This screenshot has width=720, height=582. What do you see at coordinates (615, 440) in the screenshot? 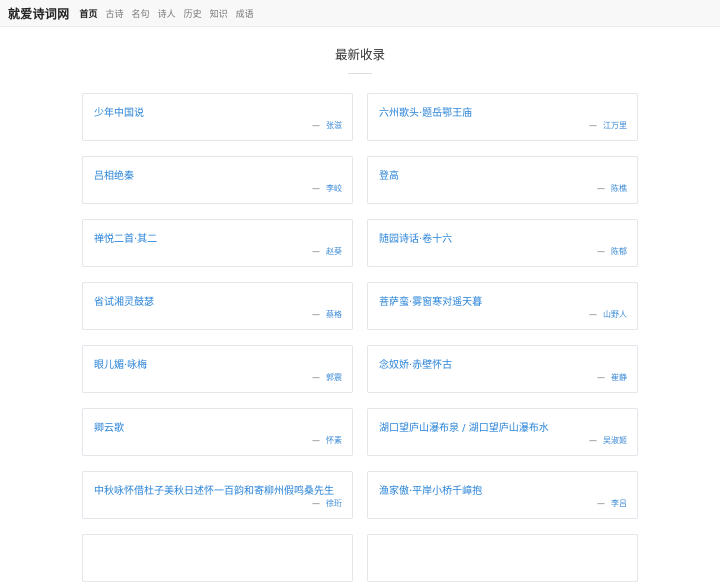
I see `poem-author-name: 吴淑姬` at bounding box center [615, 440].